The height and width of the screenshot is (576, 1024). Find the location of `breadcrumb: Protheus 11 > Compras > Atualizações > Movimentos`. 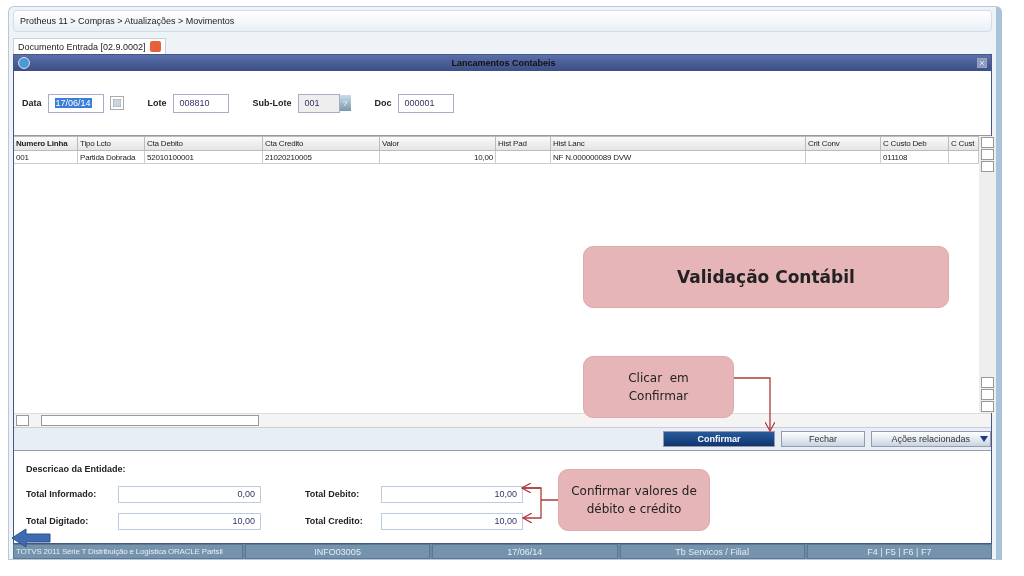

breadcrumb: Protheus 11 > Compras > Atualizações > Movimentos is located at coordinates (127, 21).